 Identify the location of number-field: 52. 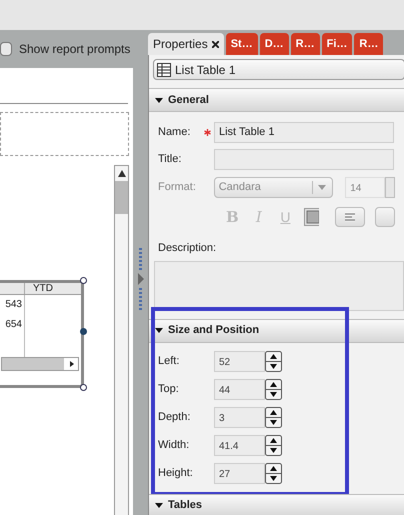
(239, 361).